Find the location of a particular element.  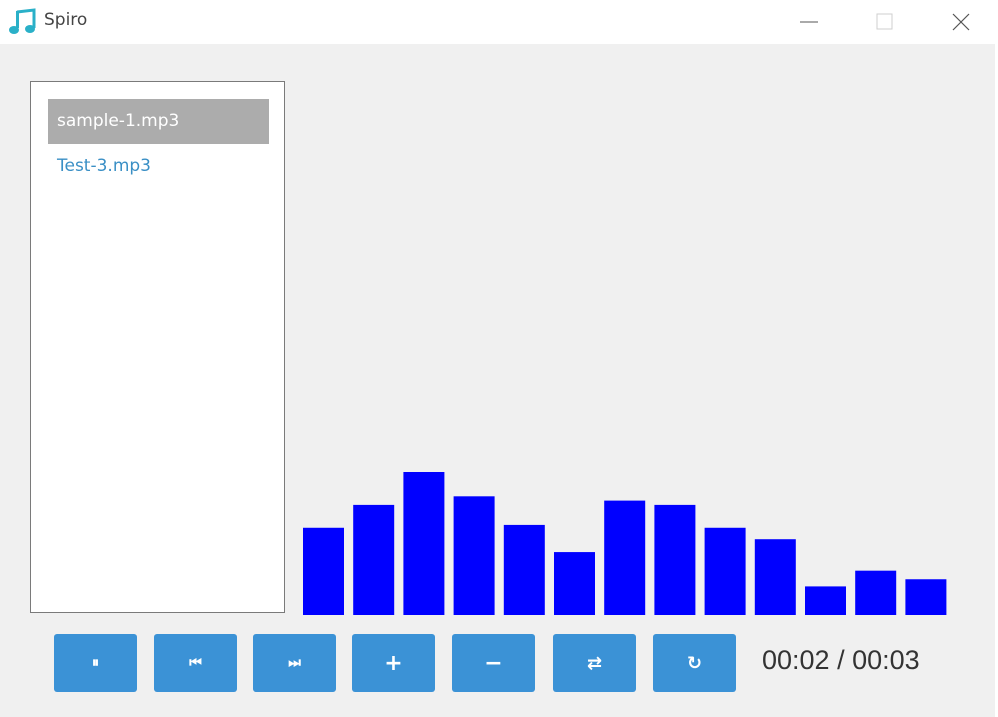

playlist-item-sample-1: sample-1.mp3 is located at coordinates (158, 121).